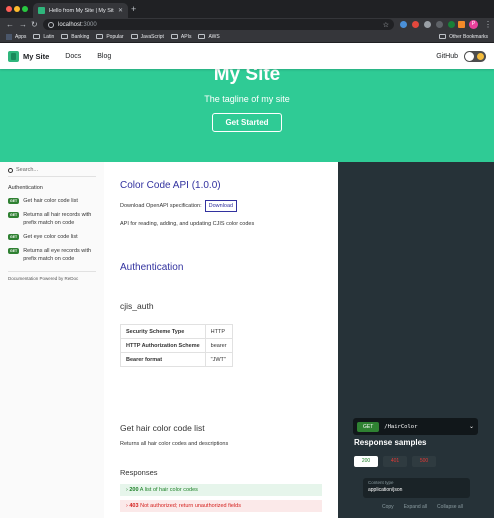  I want to click on bookmark-folder: Latin, so click(43, 37).